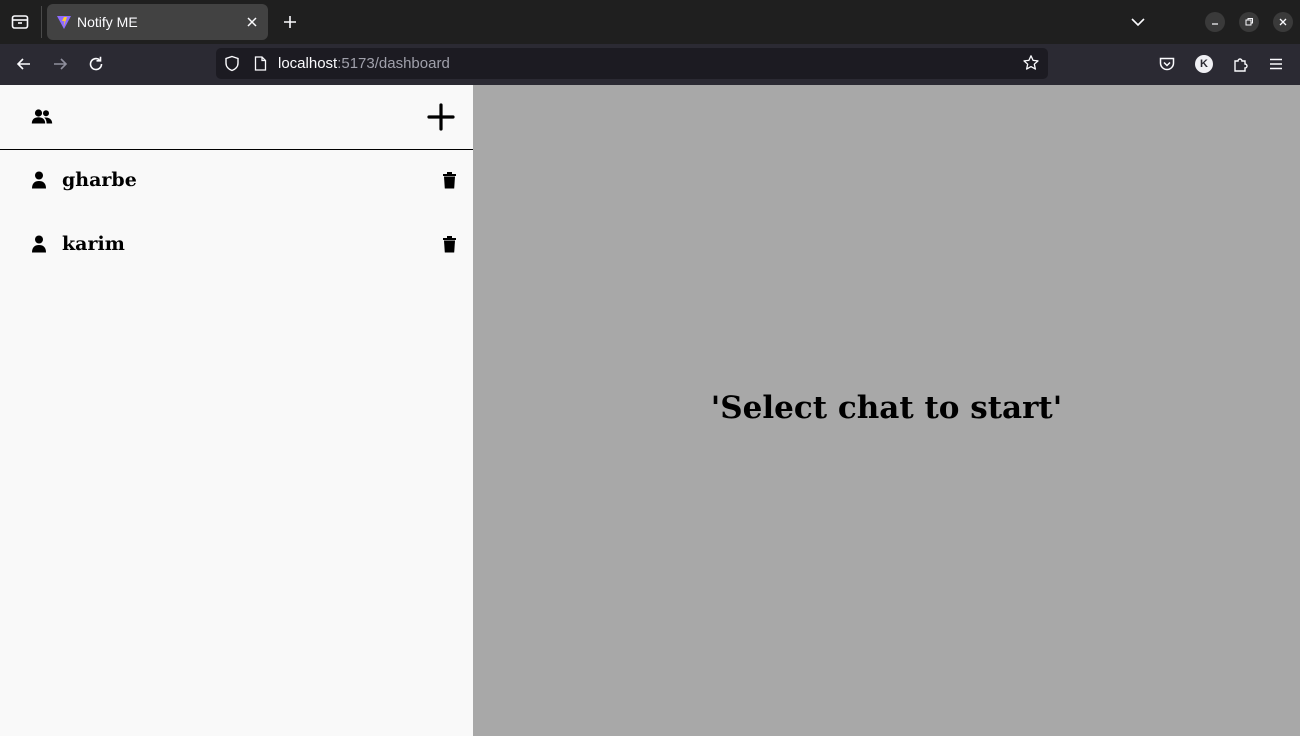 This screenshot has height=736, width=1300. What do you see at coordinates (107, 22) in the screenshot?
I see `tab-title: Notify ME` at bounding box center [107, 22].